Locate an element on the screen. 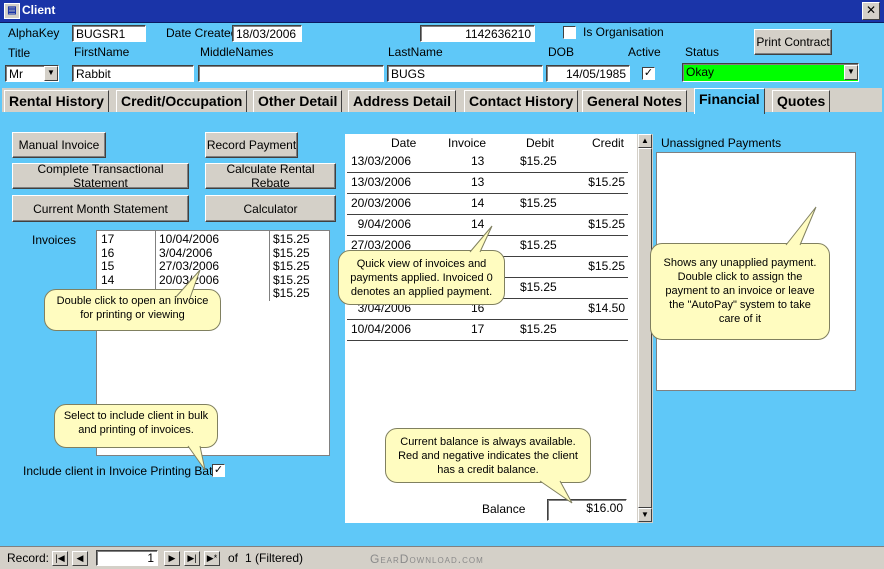  unassigned-tooltip-pointer is located at coordinates (801, 226).